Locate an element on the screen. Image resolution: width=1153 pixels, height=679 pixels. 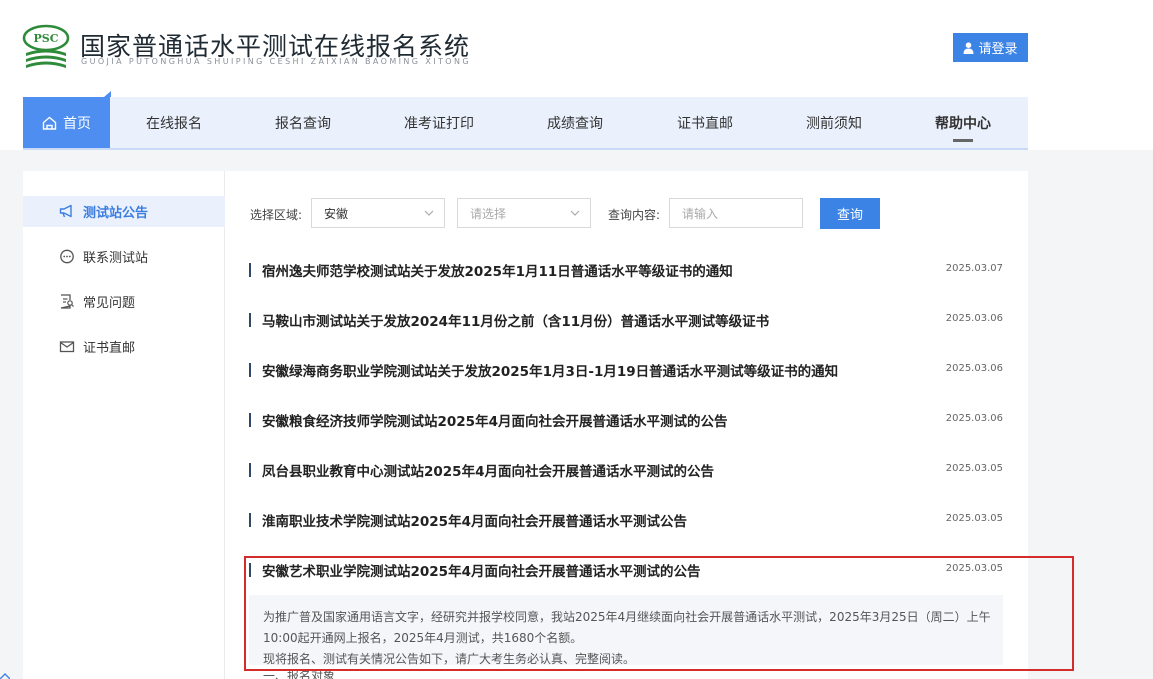
news-title: 安徽艺术职业学院测试站2025年4月面向社会开展普通话水平测试的公告 is located at coordinates (481, 570).